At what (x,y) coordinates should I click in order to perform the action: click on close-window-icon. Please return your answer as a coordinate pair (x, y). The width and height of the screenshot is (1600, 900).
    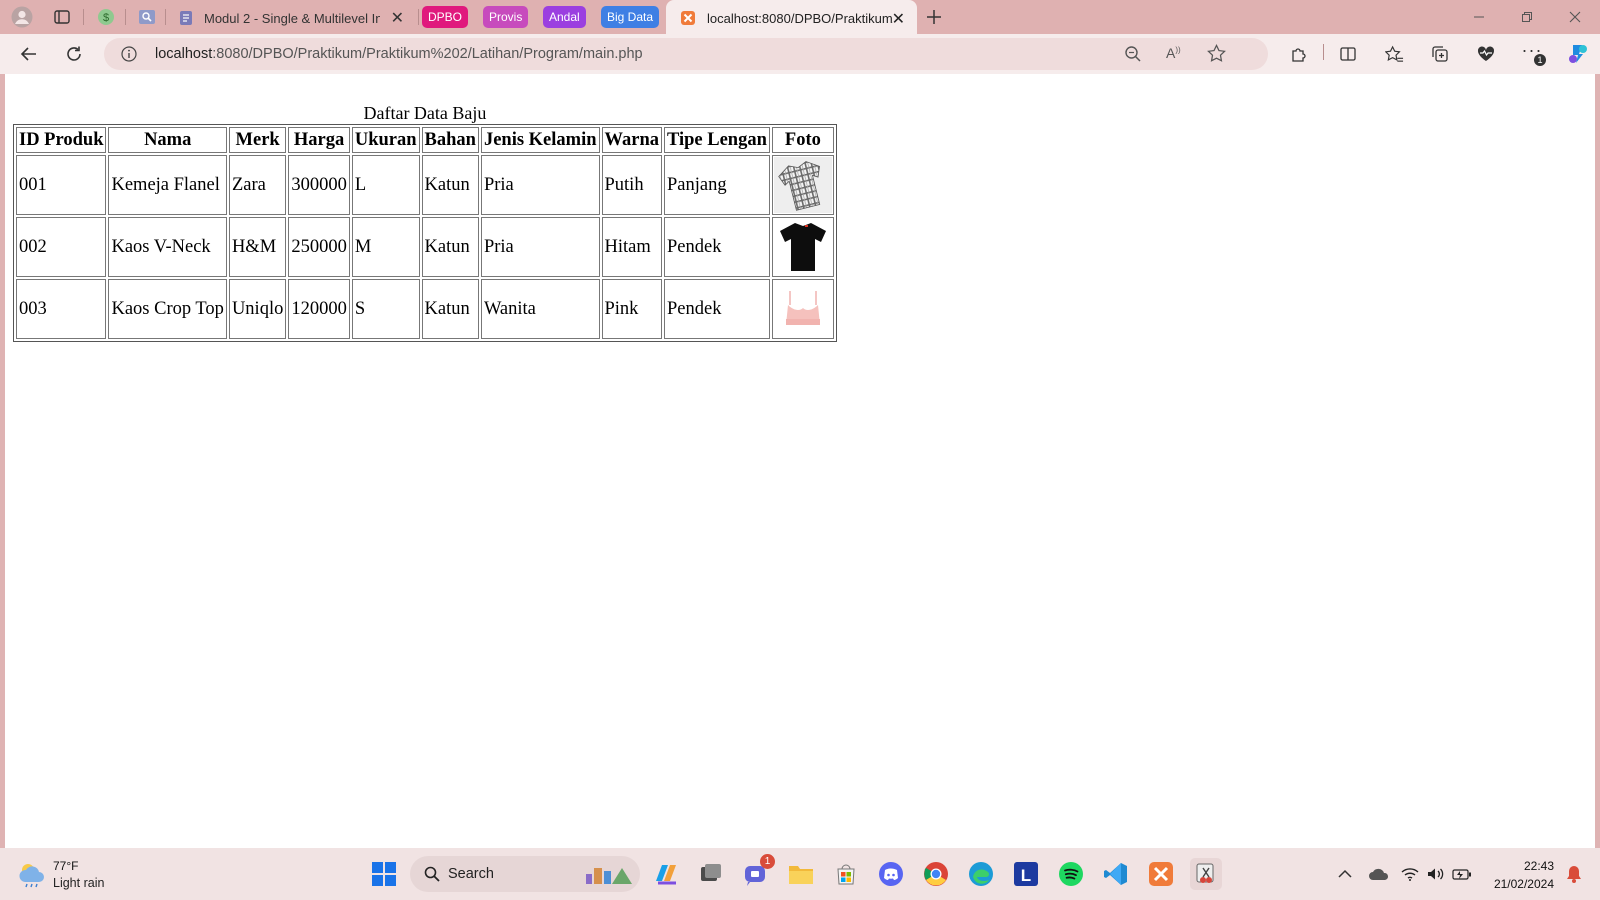
    Looking at the image, I should click on (1575, 17).